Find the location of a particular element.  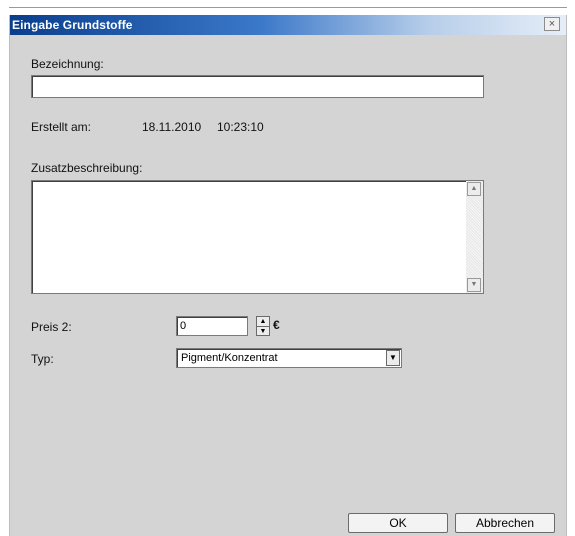

preis-spinner: ▲ ▼ is located at coordinates (263, 326).